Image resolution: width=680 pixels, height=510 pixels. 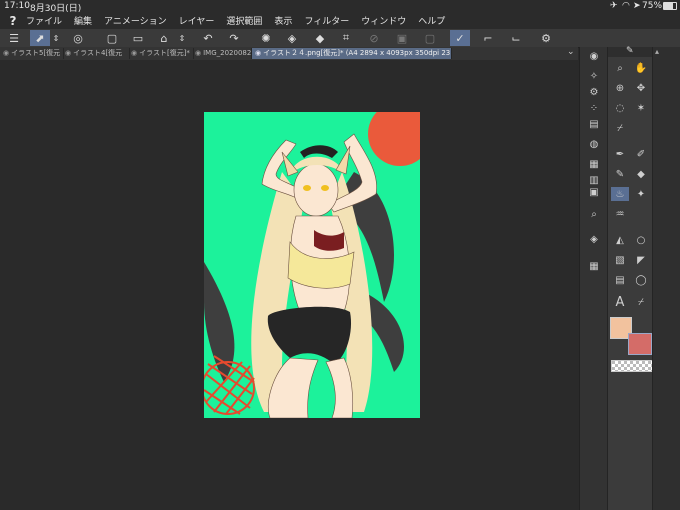 What do you see at coordinates (340, 7) in the screenshot?
I see `status-bar: 17:10 8月30日(日) ✈ ◠ ➤ 75%` at bounding box center [340, 7].